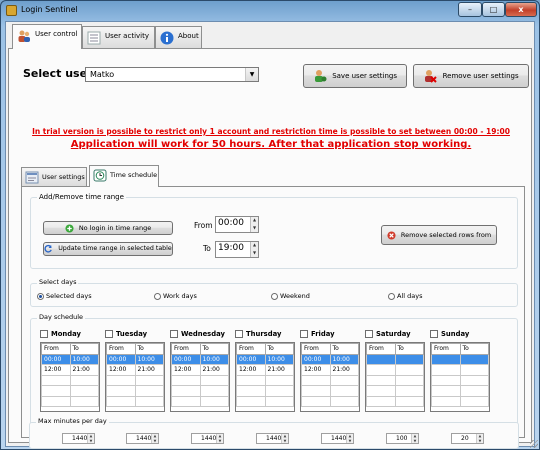  Describe the element at coordinates (471, 76) in the screenshot. I see `remove-user-settings-button: Remove user settings` at that location.